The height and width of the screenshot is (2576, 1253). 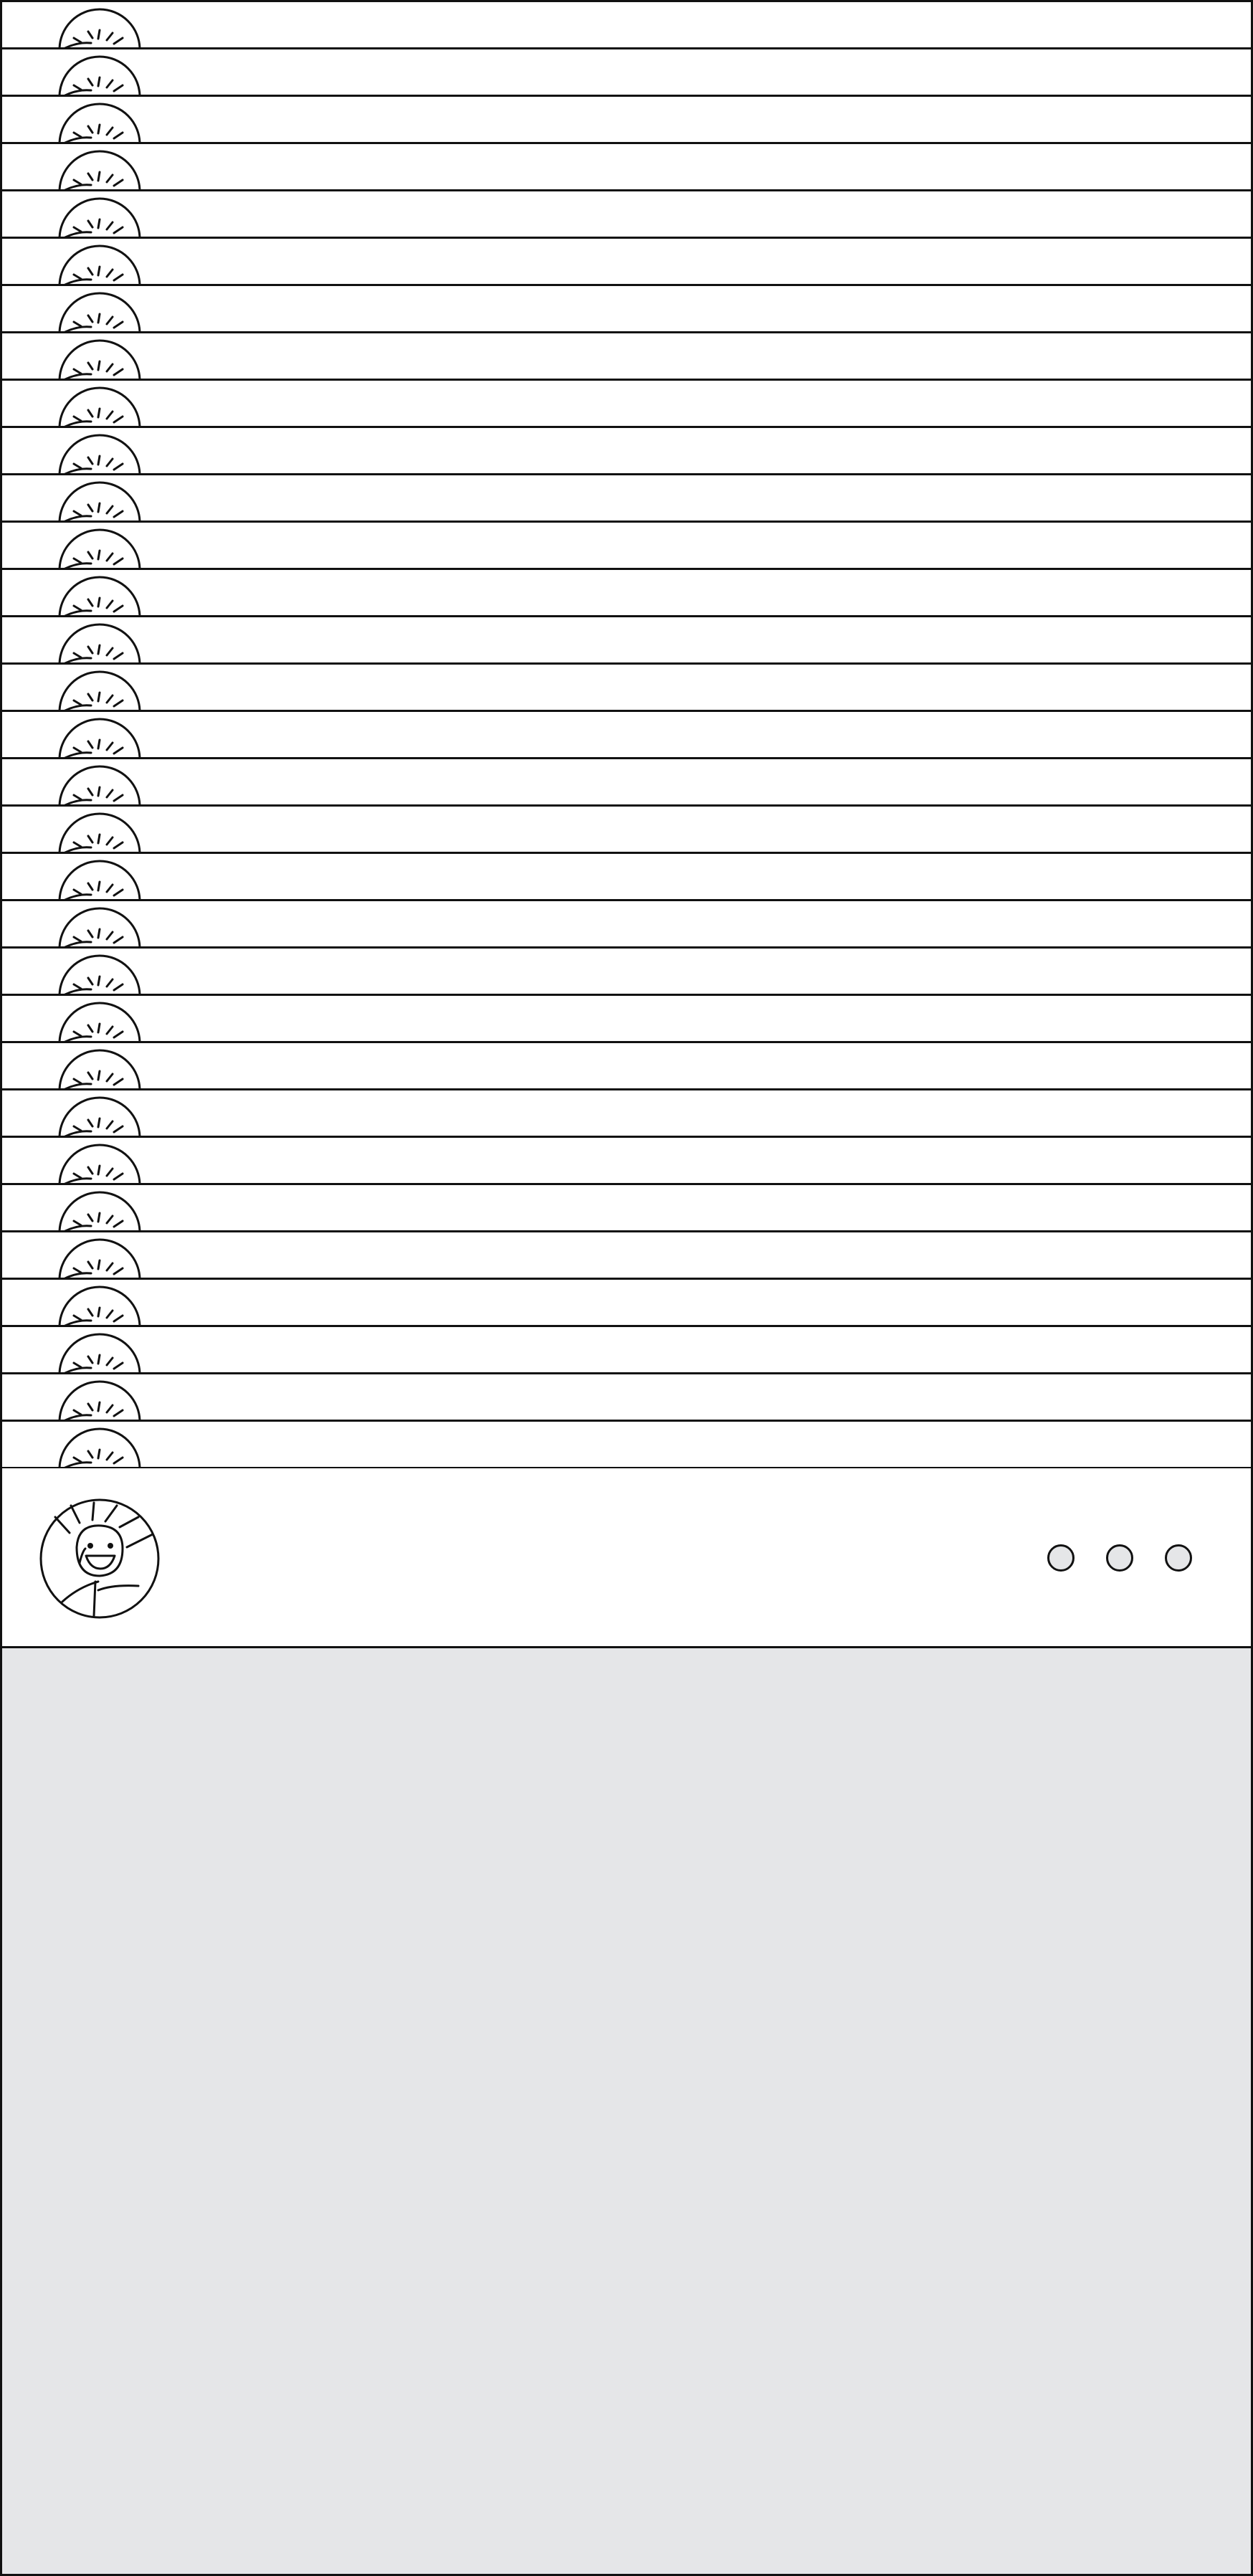 I want to click on profile-card, so click(x=626, y=1558).